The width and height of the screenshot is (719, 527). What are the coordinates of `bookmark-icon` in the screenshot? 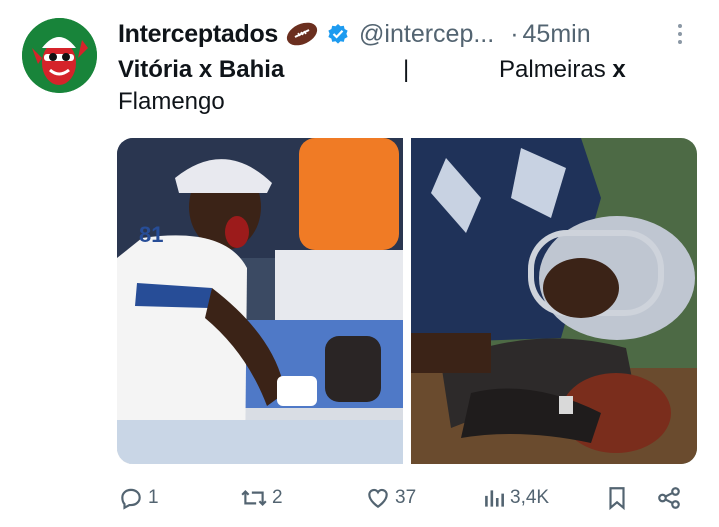 It's located at (617, 499).